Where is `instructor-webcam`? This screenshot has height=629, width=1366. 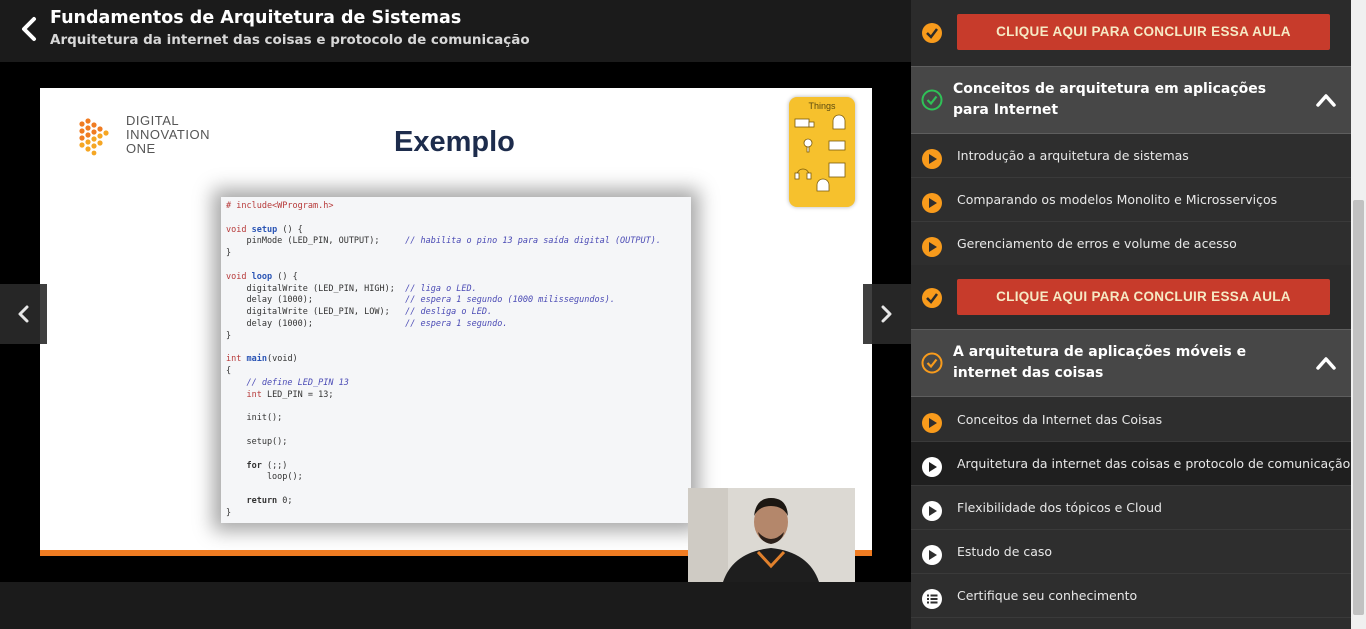 instructor-webcam is located at coordinates (771, 535).